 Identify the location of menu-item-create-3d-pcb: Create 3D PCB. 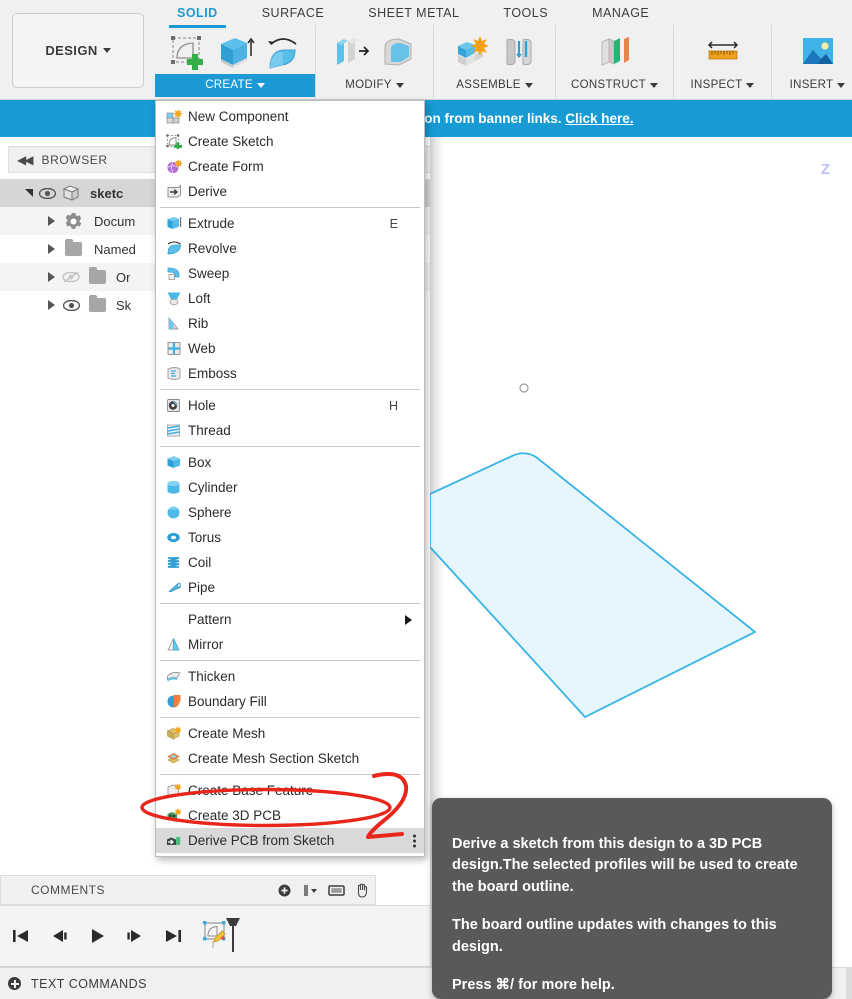
(290, 815).